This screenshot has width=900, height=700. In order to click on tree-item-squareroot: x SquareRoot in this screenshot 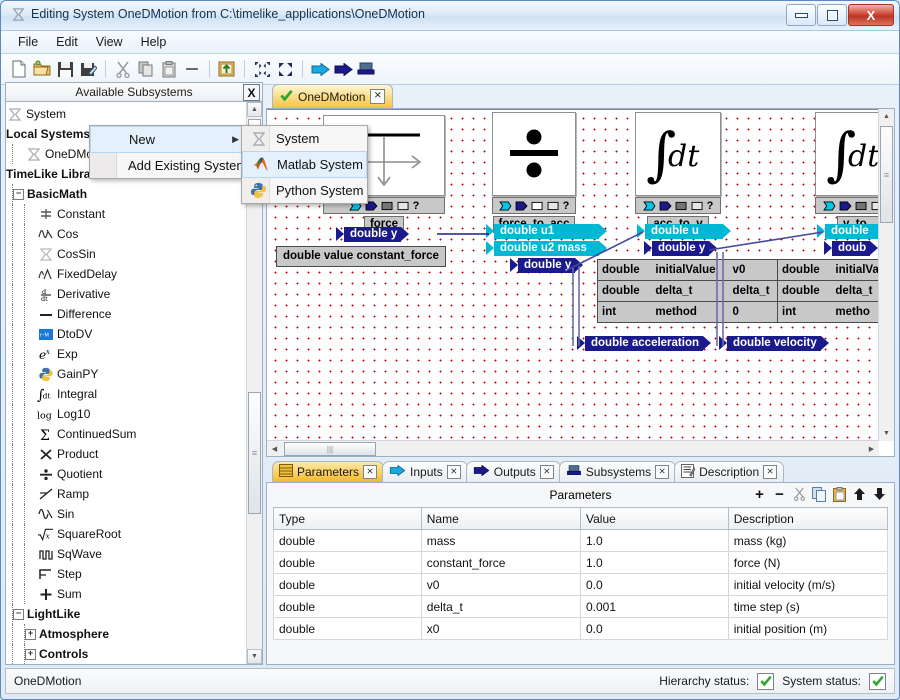, I will do `click(126, 534)`.